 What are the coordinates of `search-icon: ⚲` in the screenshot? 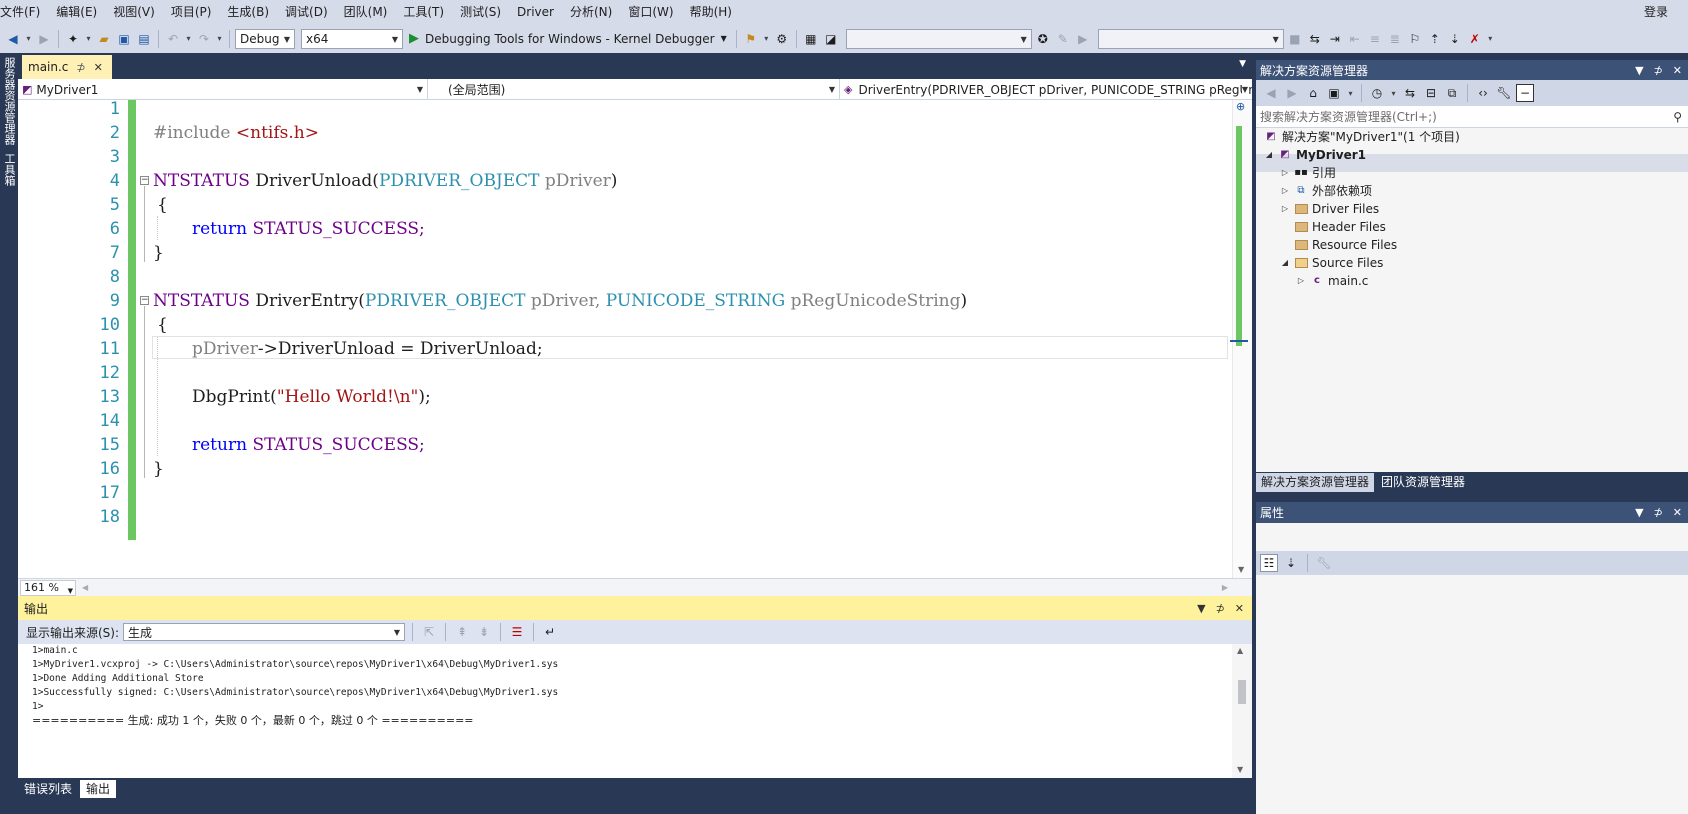 It's located at (1677, 117).